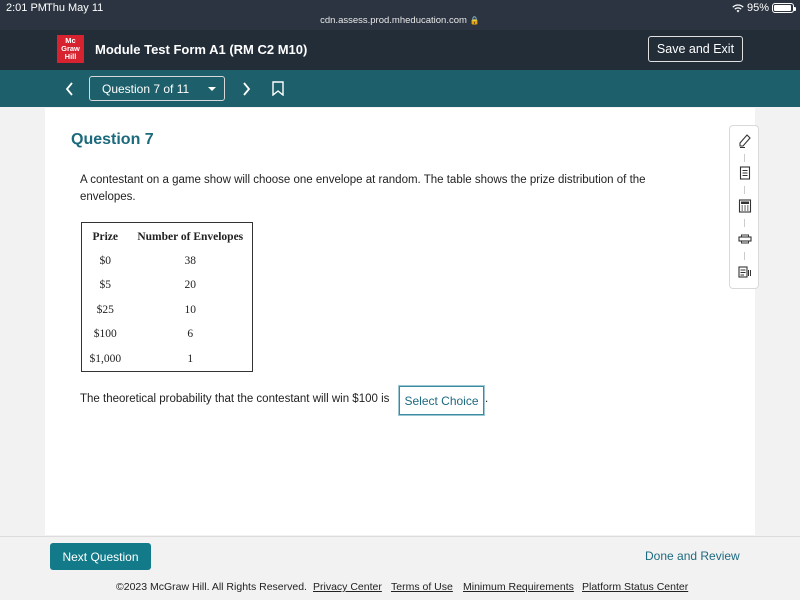 The image size is (800, 600). What do you see at coordinates (278, 88) in the screenshot?
I see `bookmark-icon` at bounding box center [278, 88].